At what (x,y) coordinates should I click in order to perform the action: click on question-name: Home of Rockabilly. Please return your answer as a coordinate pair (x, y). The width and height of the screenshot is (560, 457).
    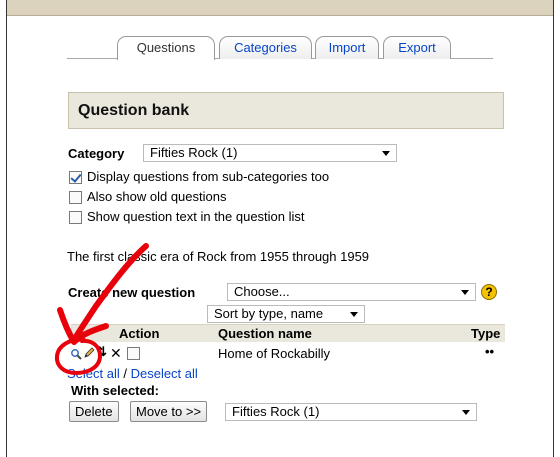
    Looking at the image, I should click on (274, 353).